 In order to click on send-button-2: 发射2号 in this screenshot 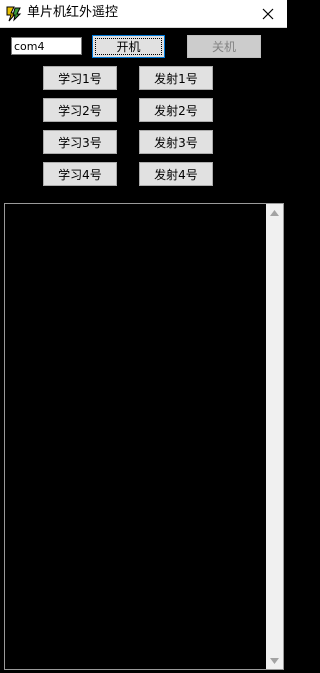, I will do `click(176, 110)`.